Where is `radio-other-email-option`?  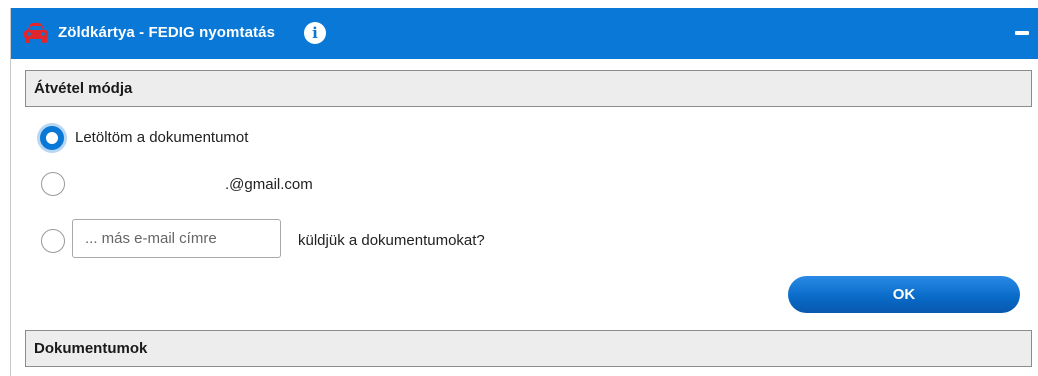
radio-other-email-option is located at coordinates (53, 241).